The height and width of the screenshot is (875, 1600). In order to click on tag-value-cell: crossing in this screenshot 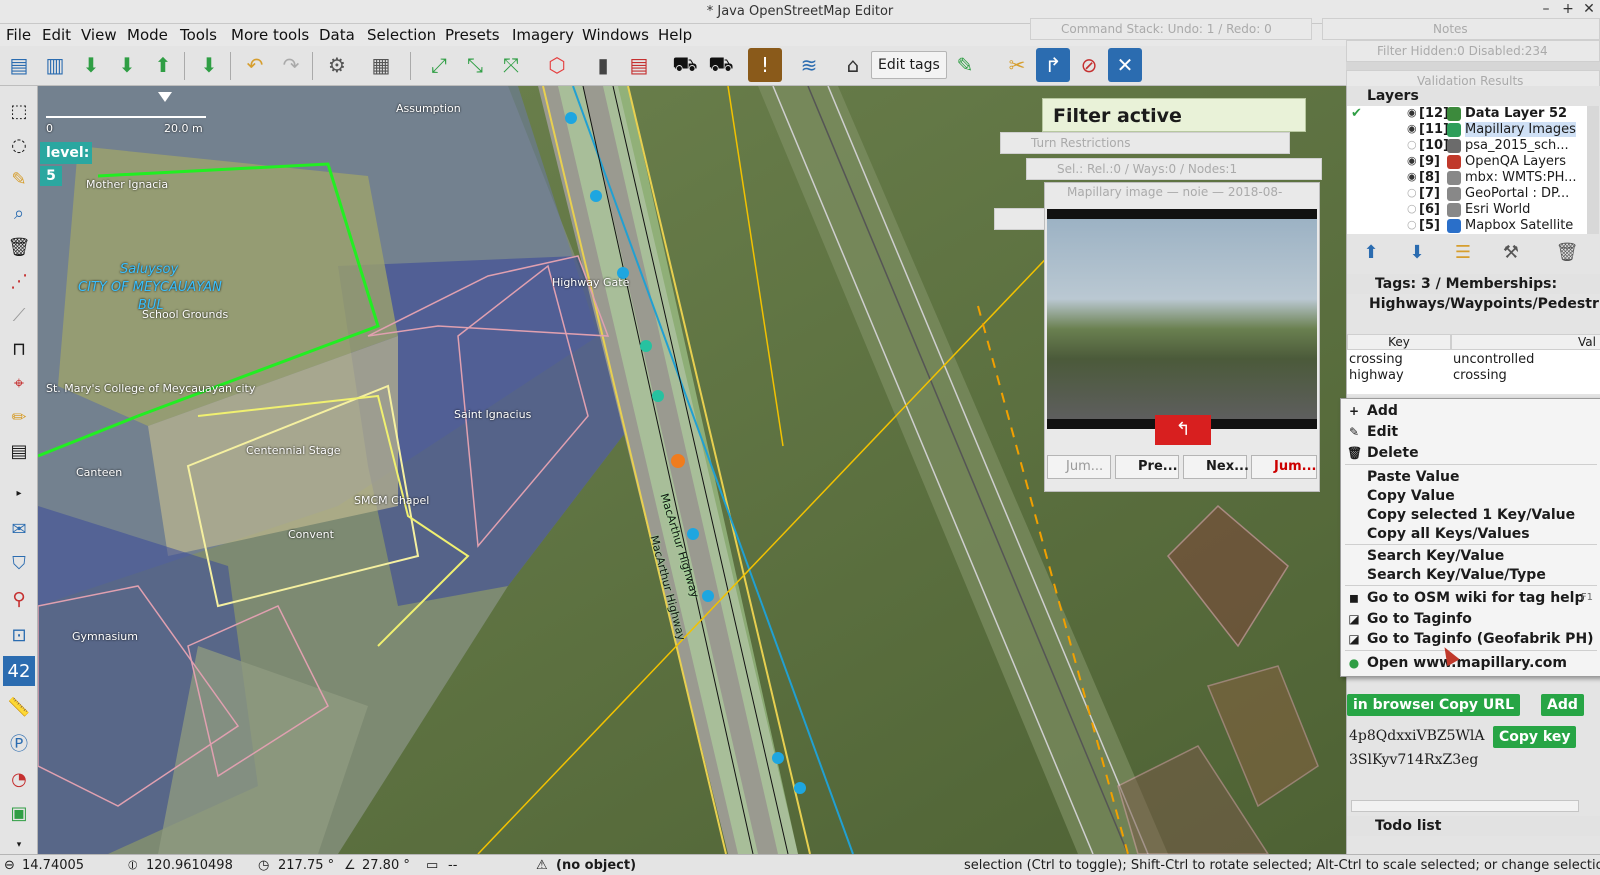, I will do `click(1525, 375)`.